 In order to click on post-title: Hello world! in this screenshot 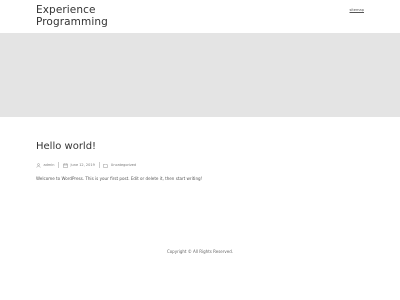, I will do `click(66, 146)`.